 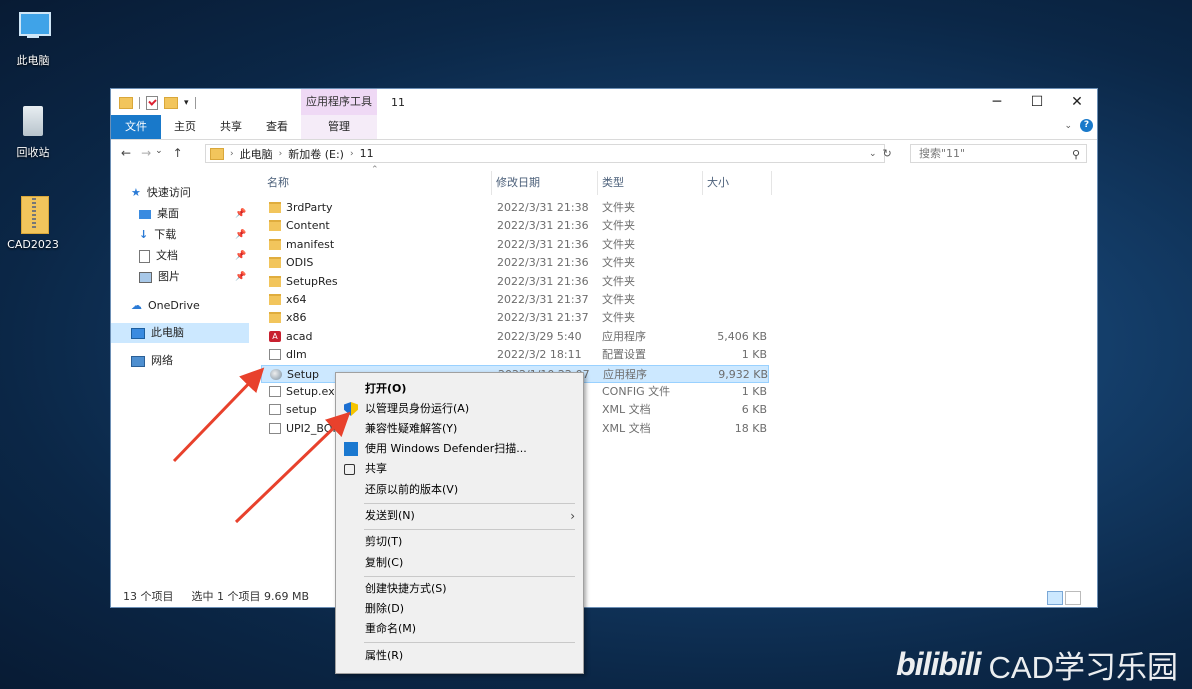 I want to click on address-bar: › 此电脑 › 新加卷 (E:) › 11, so click(x=545, y=153).